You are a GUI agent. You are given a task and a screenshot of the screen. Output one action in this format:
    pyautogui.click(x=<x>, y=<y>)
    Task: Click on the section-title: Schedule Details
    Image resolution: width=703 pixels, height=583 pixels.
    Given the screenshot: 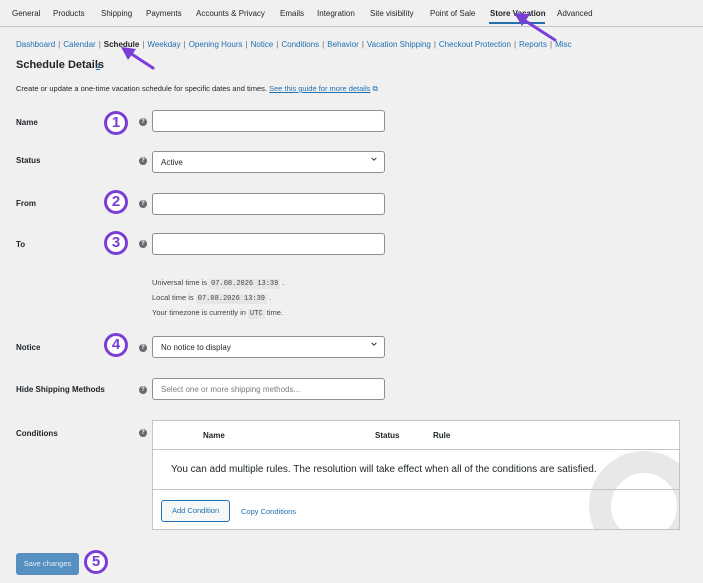 What is the action you would take?
    pyautogui.click(x=60, y=65)
    